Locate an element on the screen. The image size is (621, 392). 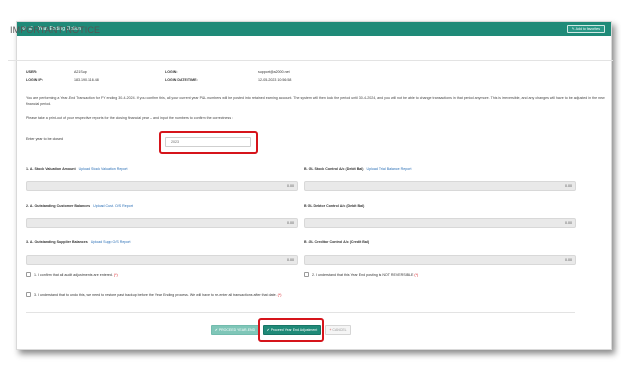
divider is located at coordinates (310, 60).